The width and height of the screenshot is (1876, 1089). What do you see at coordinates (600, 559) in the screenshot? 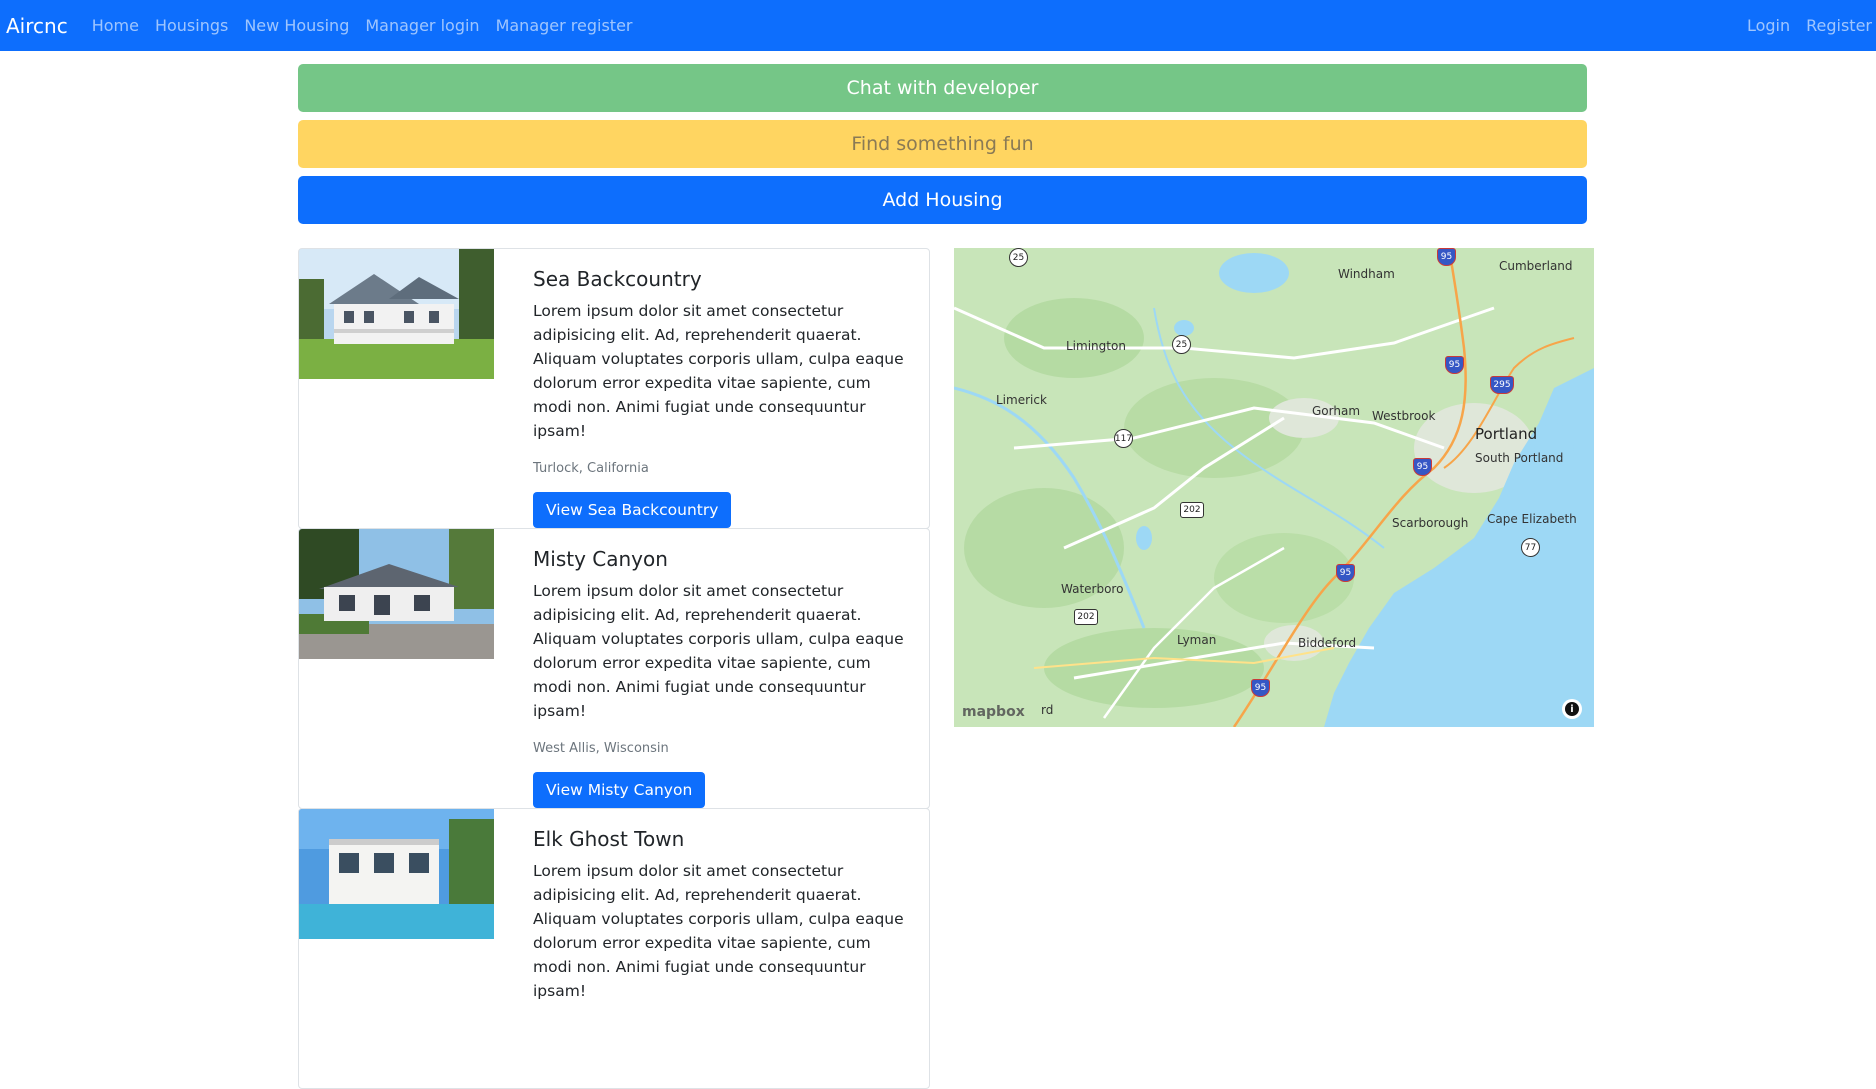
I see `housing-title: Misty Canyon` at bounding box center [600, 559].